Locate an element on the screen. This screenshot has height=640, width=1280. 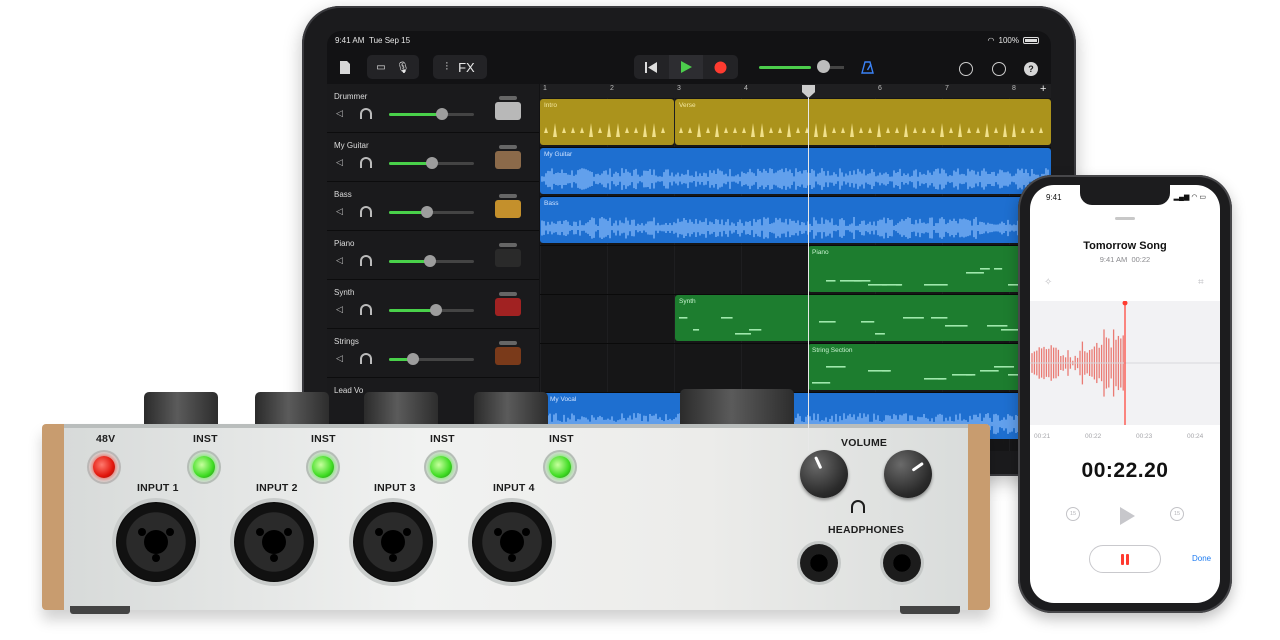
monitor-knob is located at coordinates (737, 409).